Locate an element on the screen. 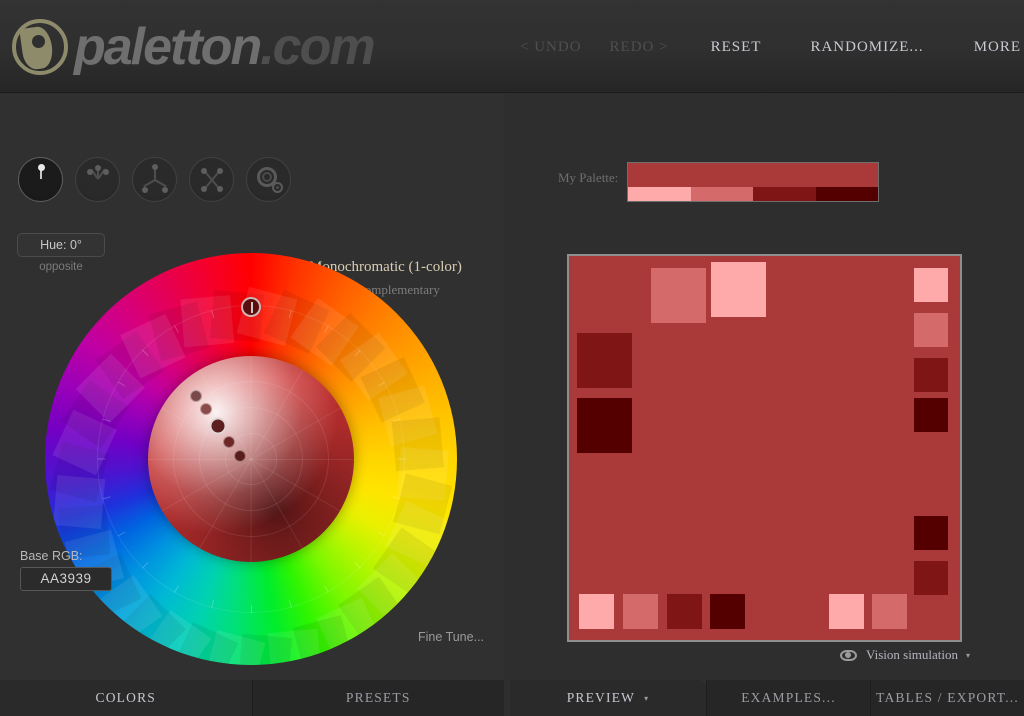 This screenshot has height=716, width=1024. scheme-selector is located at coordinates (154, 179).